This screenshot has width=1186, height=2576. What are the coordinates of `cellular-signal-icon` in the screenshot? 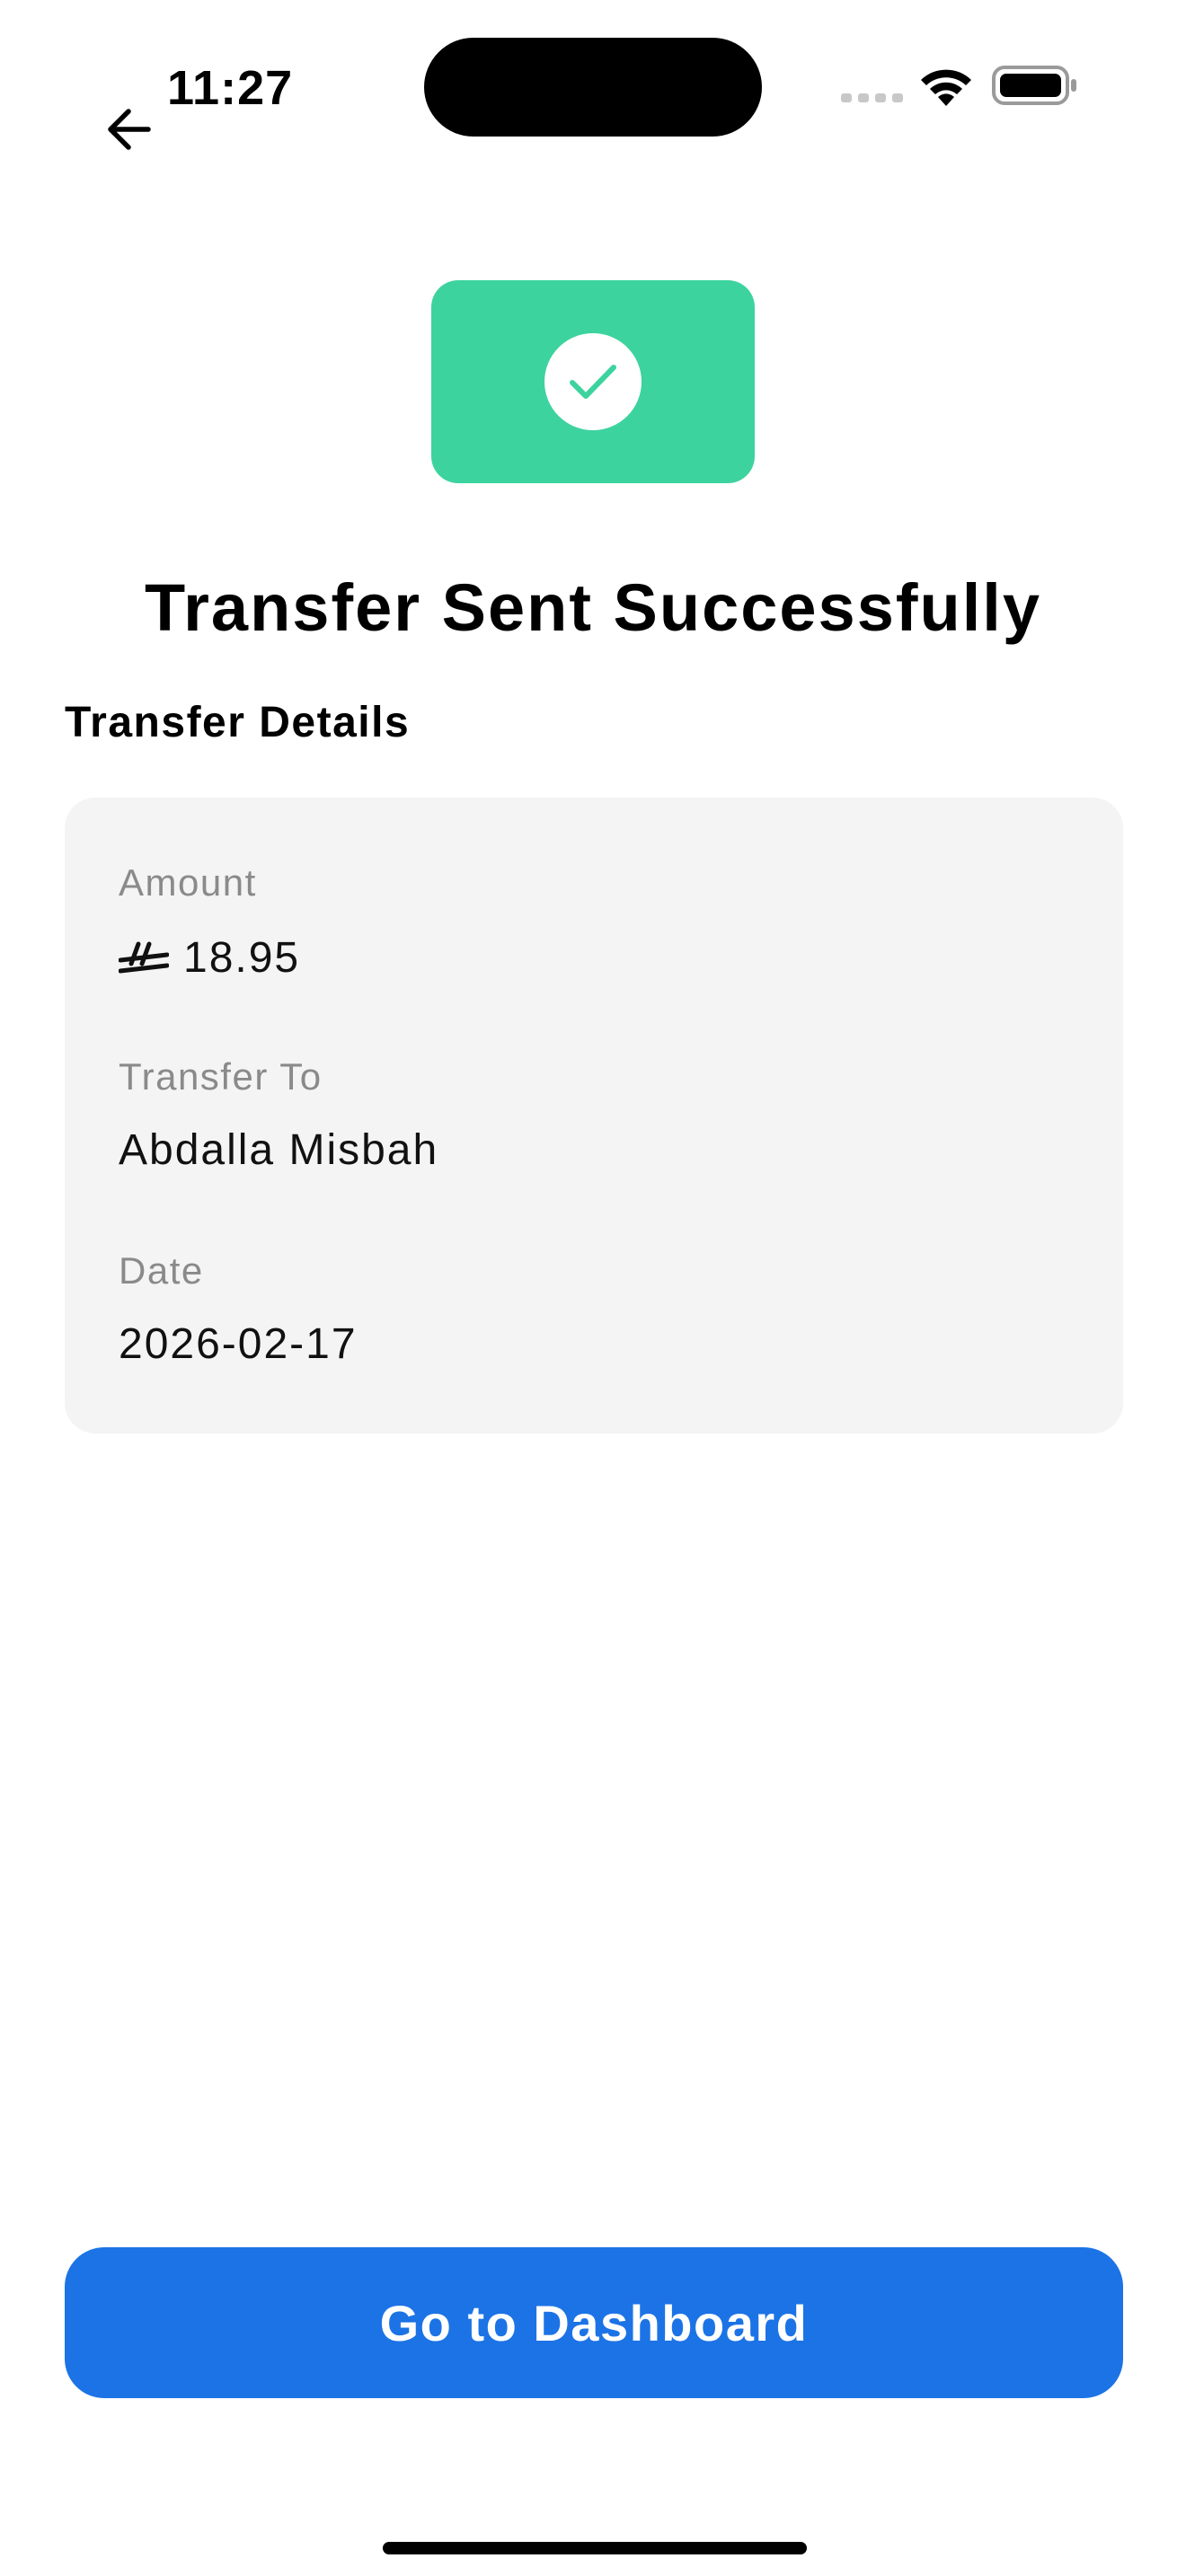 It's located at (872, 97).